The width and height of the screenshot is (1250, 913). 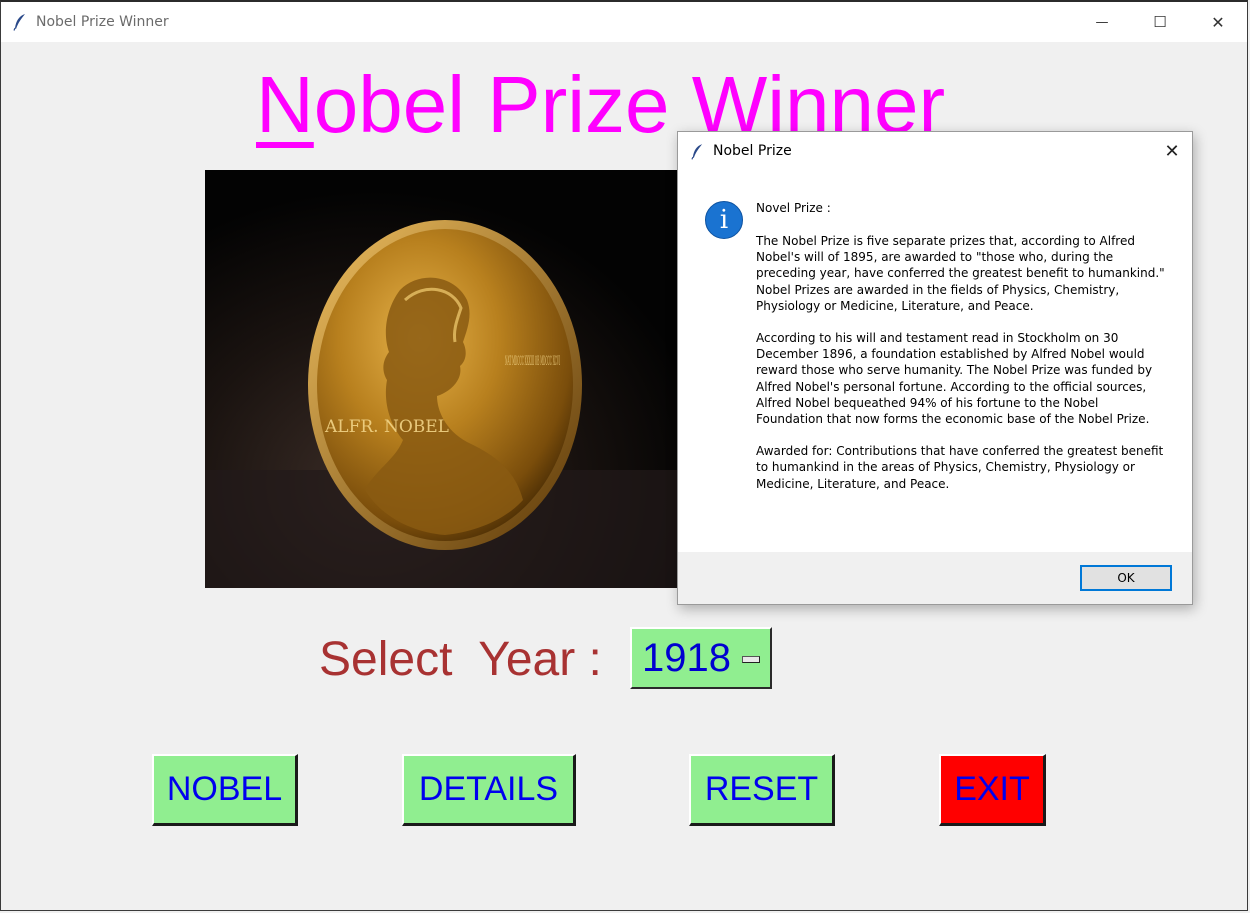 What do you see at coordinates (285, 104) in the screenshot?
I see `page-title-underlined-letter: N` at bounding box center [285, 104].